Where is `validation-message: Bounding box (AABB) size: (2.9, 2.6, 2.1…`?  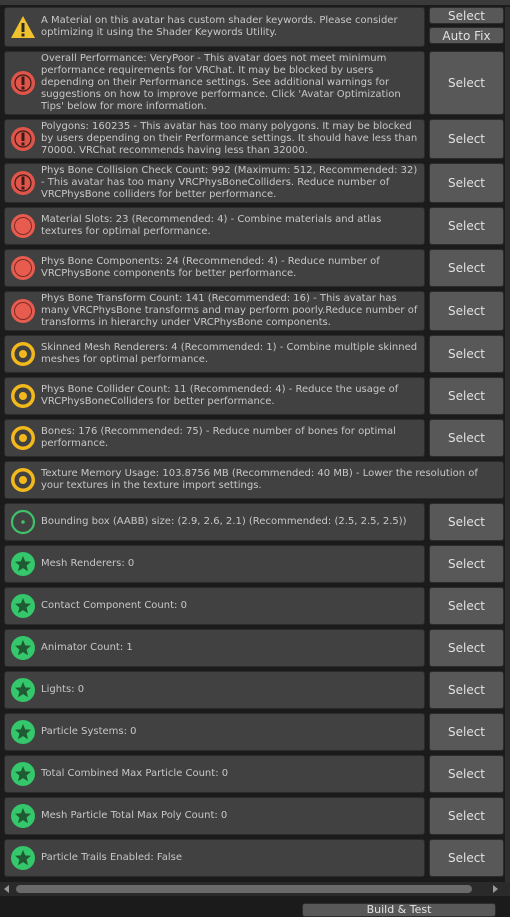
validation-message: Bounding box (AABB) size: (2.9, 2.6, 2.1… is located at coordinates (214, 522).